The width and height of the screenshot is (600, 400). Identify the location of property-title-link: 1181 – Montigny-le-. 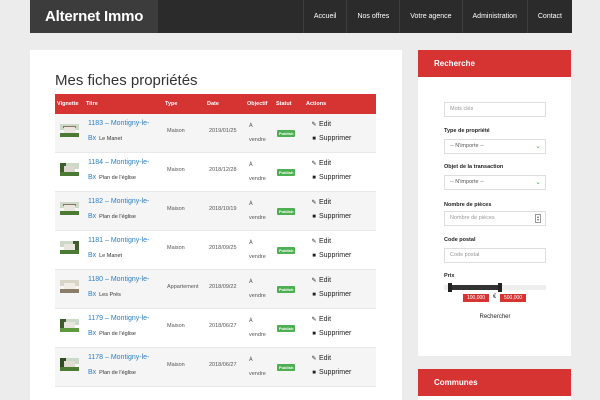
(118, 240).